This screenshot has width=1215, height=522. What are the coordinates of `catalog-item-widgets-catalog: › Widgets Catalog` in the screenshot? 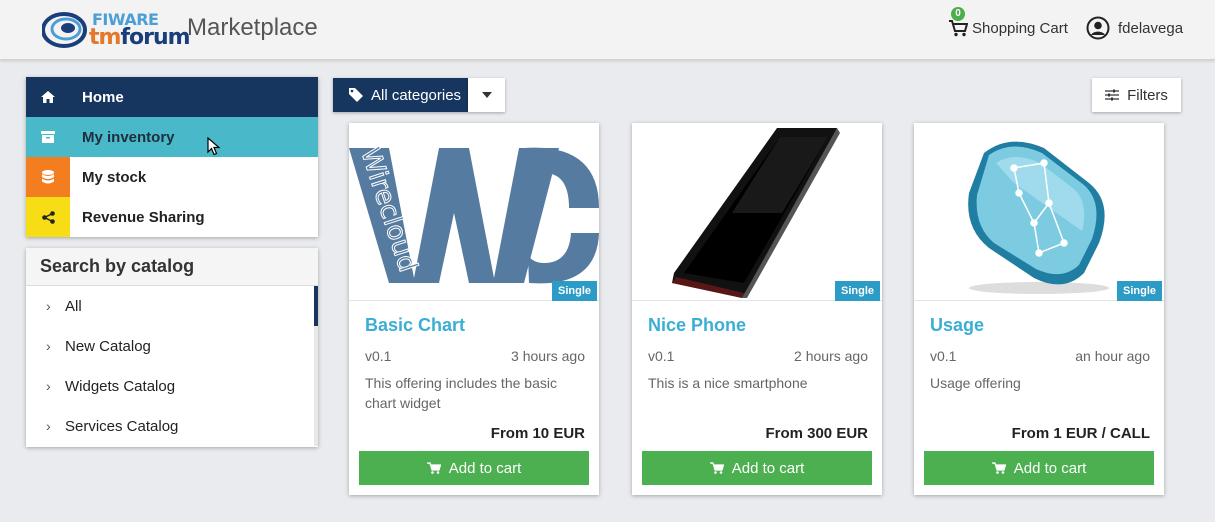 It's located at (172, 386).